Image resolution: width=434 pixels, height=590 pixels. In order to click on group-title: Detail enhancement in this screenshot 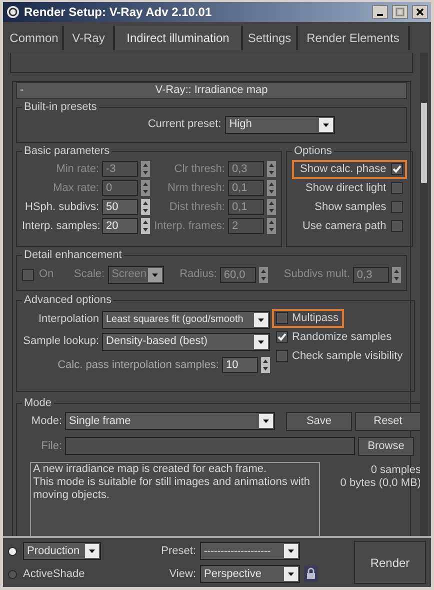, I will do `click(73, 255)`.